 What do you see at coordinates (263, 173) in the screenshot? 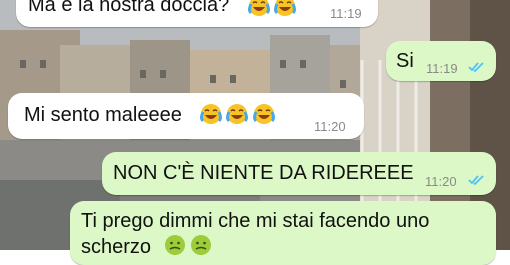
I see `message-text: NON C'È NIENTE DA RIDEREEE` at bounding box center [263, 173].